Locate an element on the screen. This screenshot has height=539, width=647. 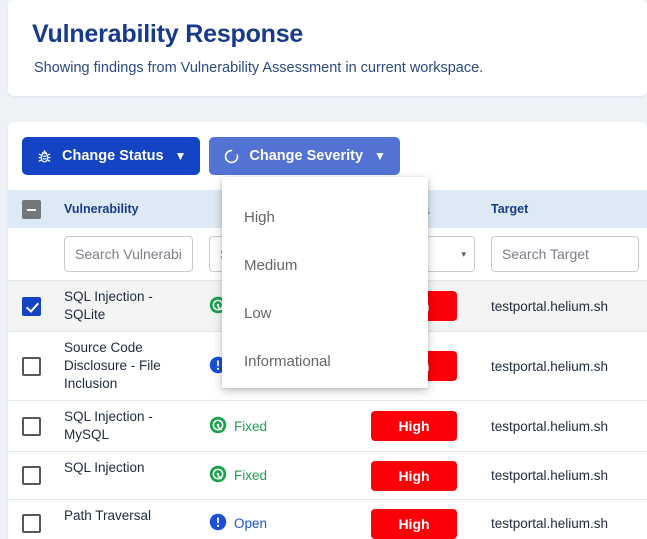
change-severity-button: Change Severity ▼ is located at coordinates (304, 156).